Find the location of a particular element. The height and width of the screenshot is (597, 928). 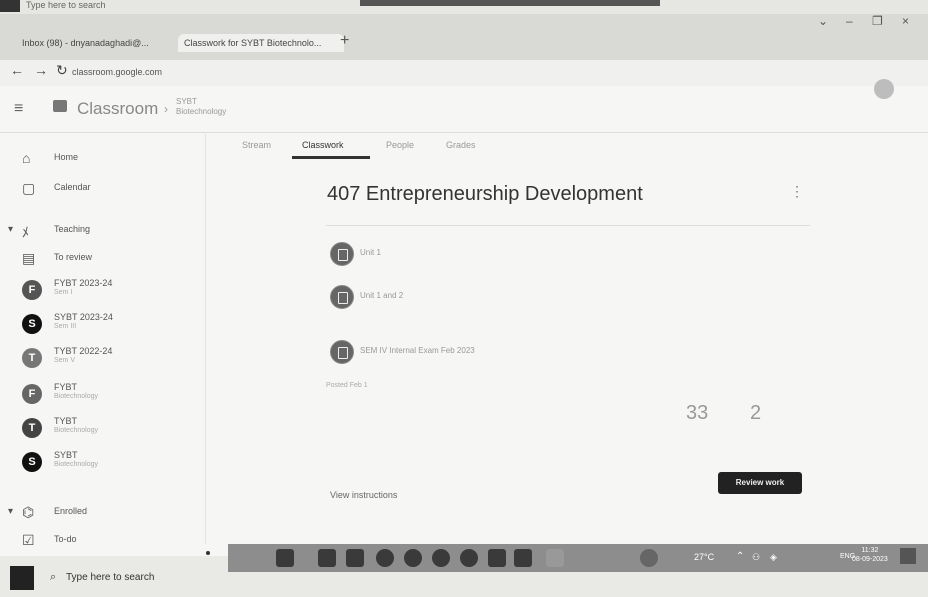

sidebar-item-teaching: ▾ ﾒ Teaching is located at coordinates (101, 232).